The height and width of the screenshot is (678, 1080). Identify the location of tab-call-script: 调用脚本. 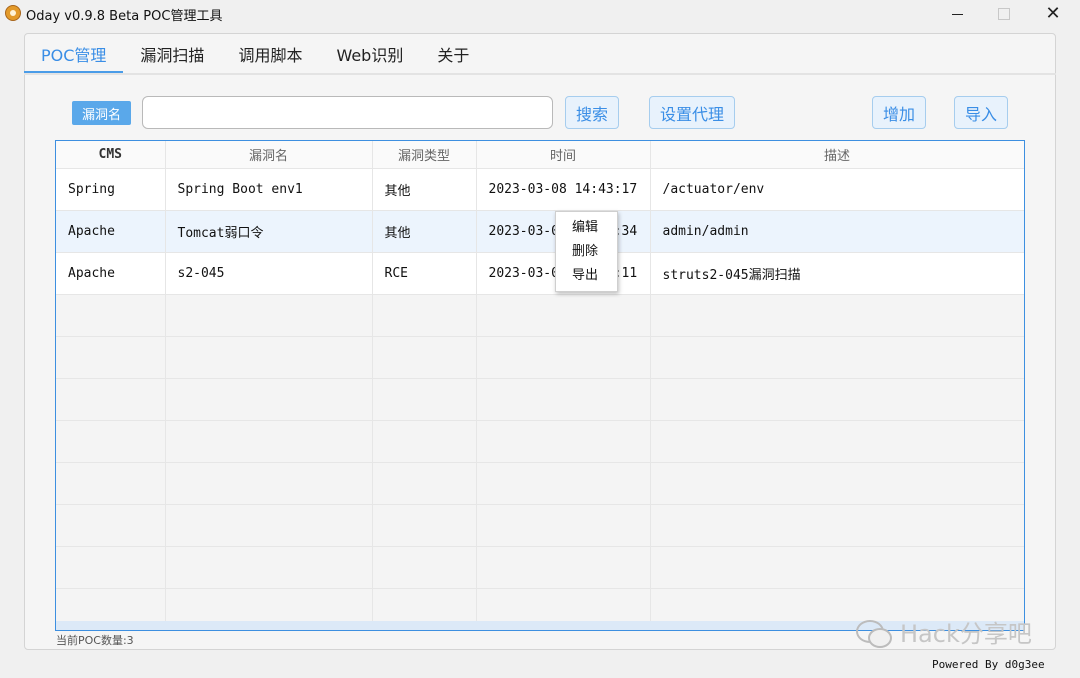
(270, 57).